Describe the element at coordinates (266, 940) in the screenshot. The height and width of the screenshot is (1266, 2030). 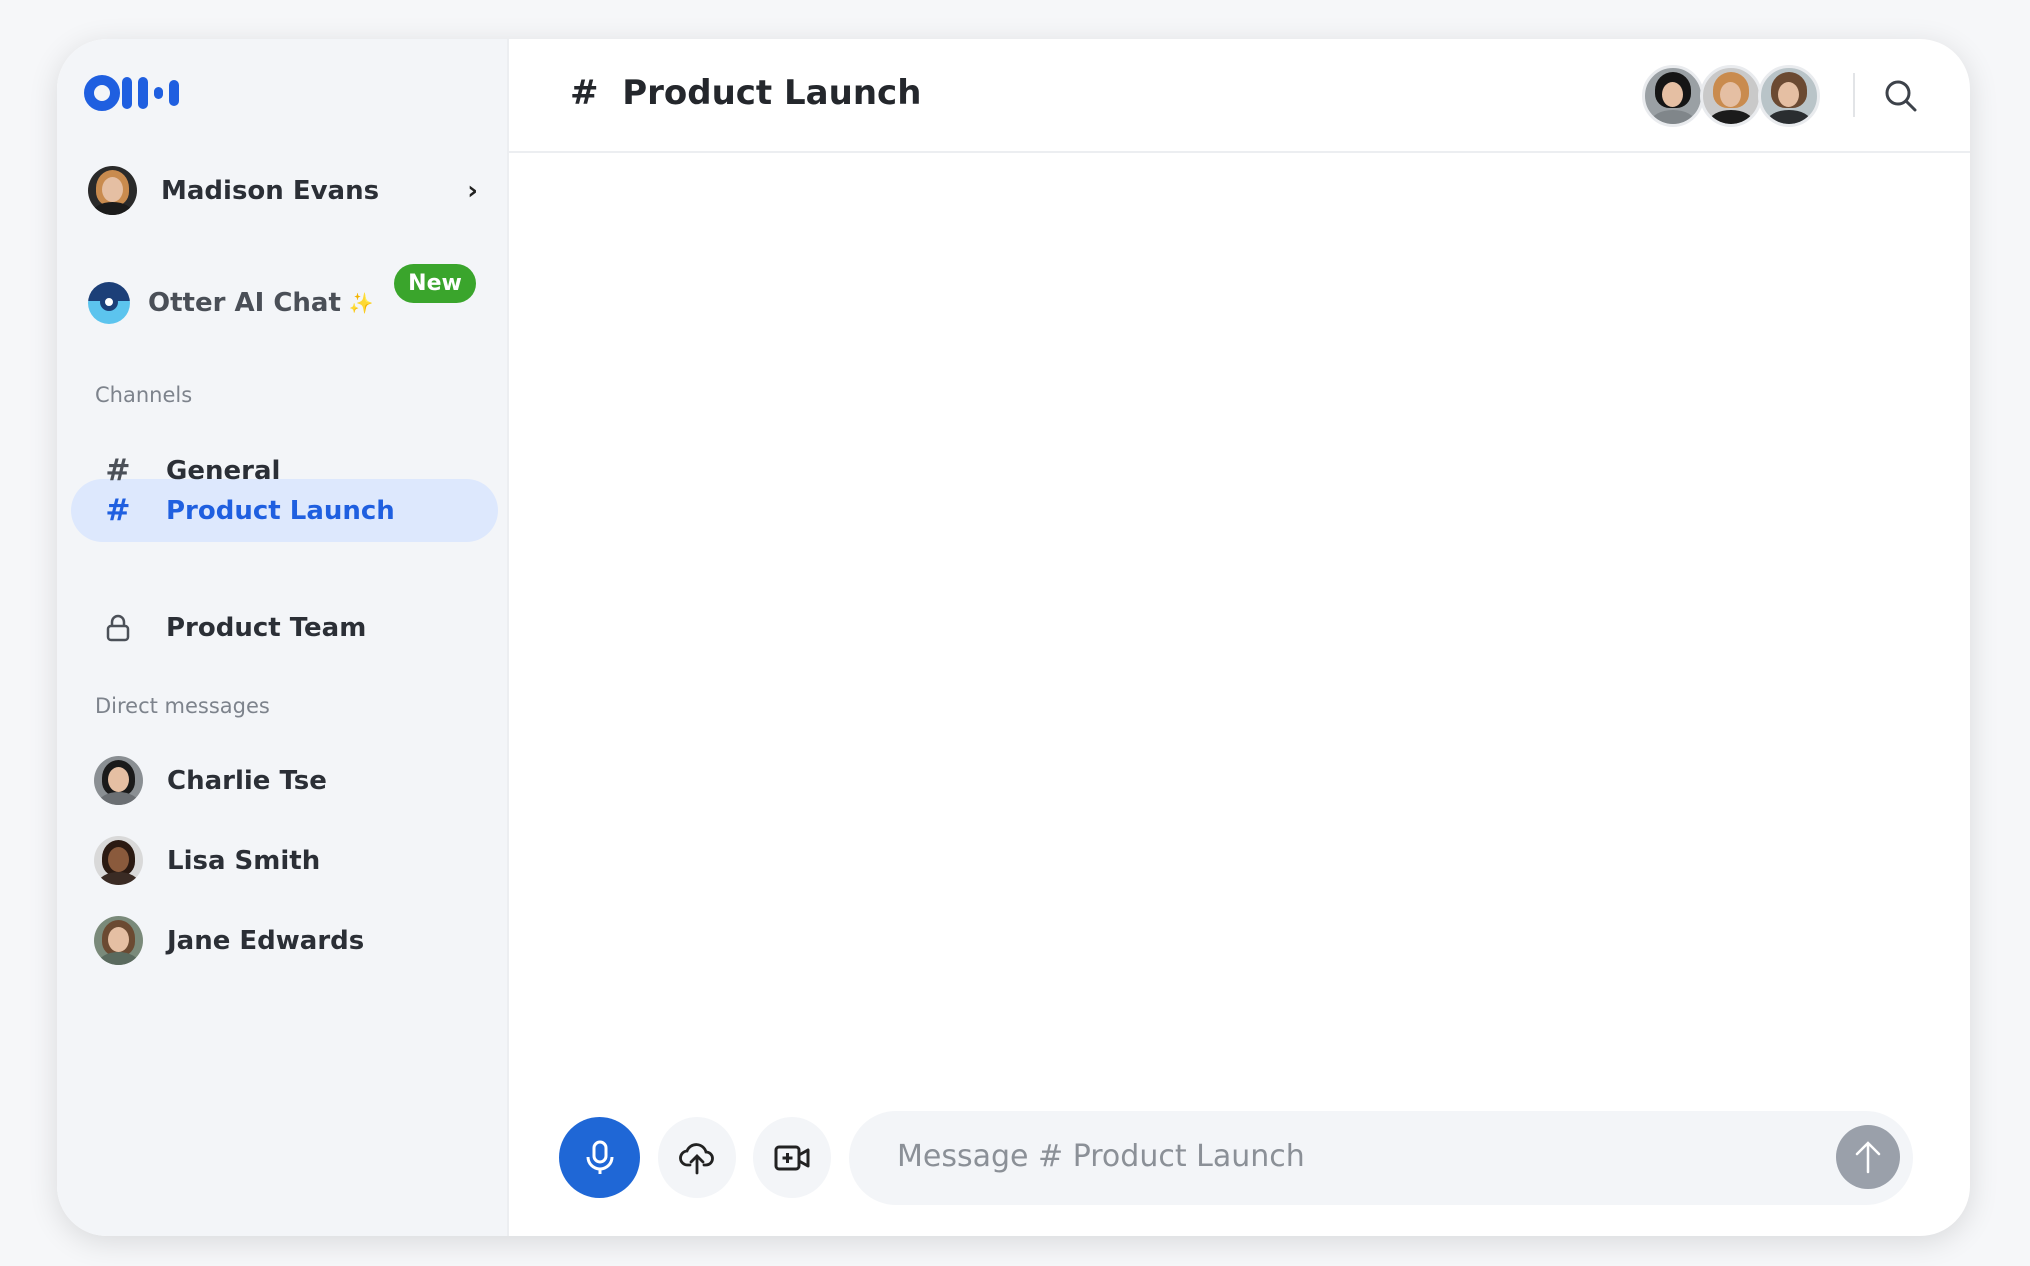
I see `dm-name: Jane Edwards` at that location.